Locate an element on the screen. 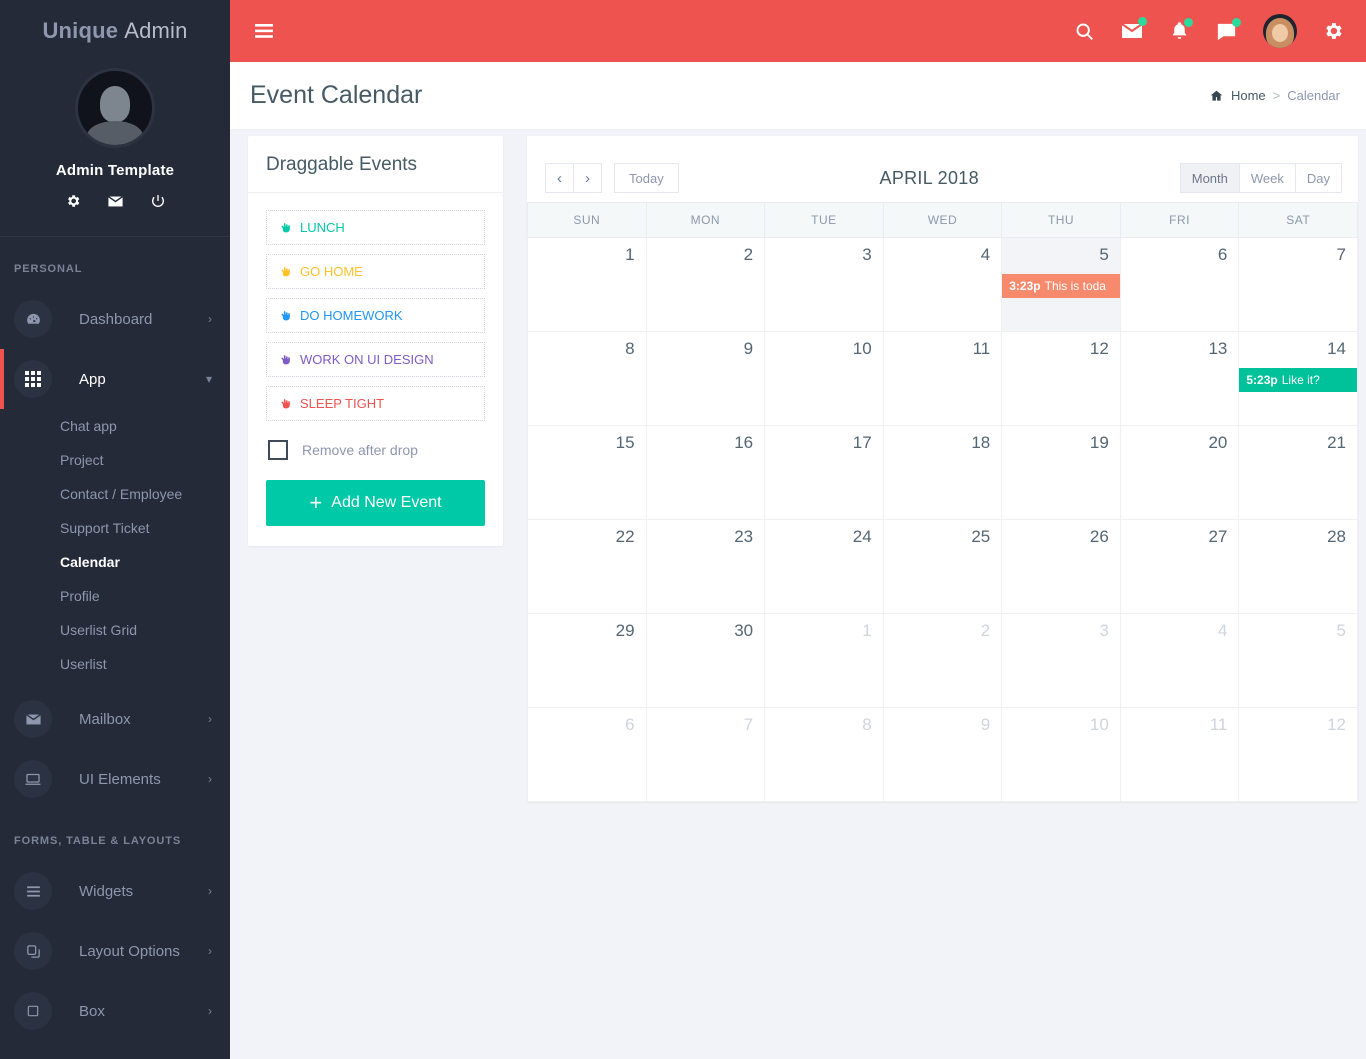  add-new-event-button: + Add New Event is located at coordinates (375, 503).